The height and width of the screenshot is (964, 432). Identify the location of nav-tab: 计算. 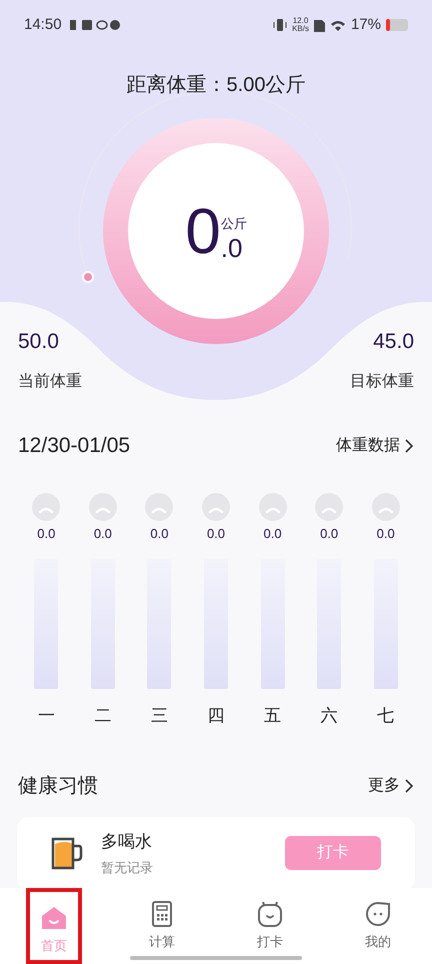
(162, 932).